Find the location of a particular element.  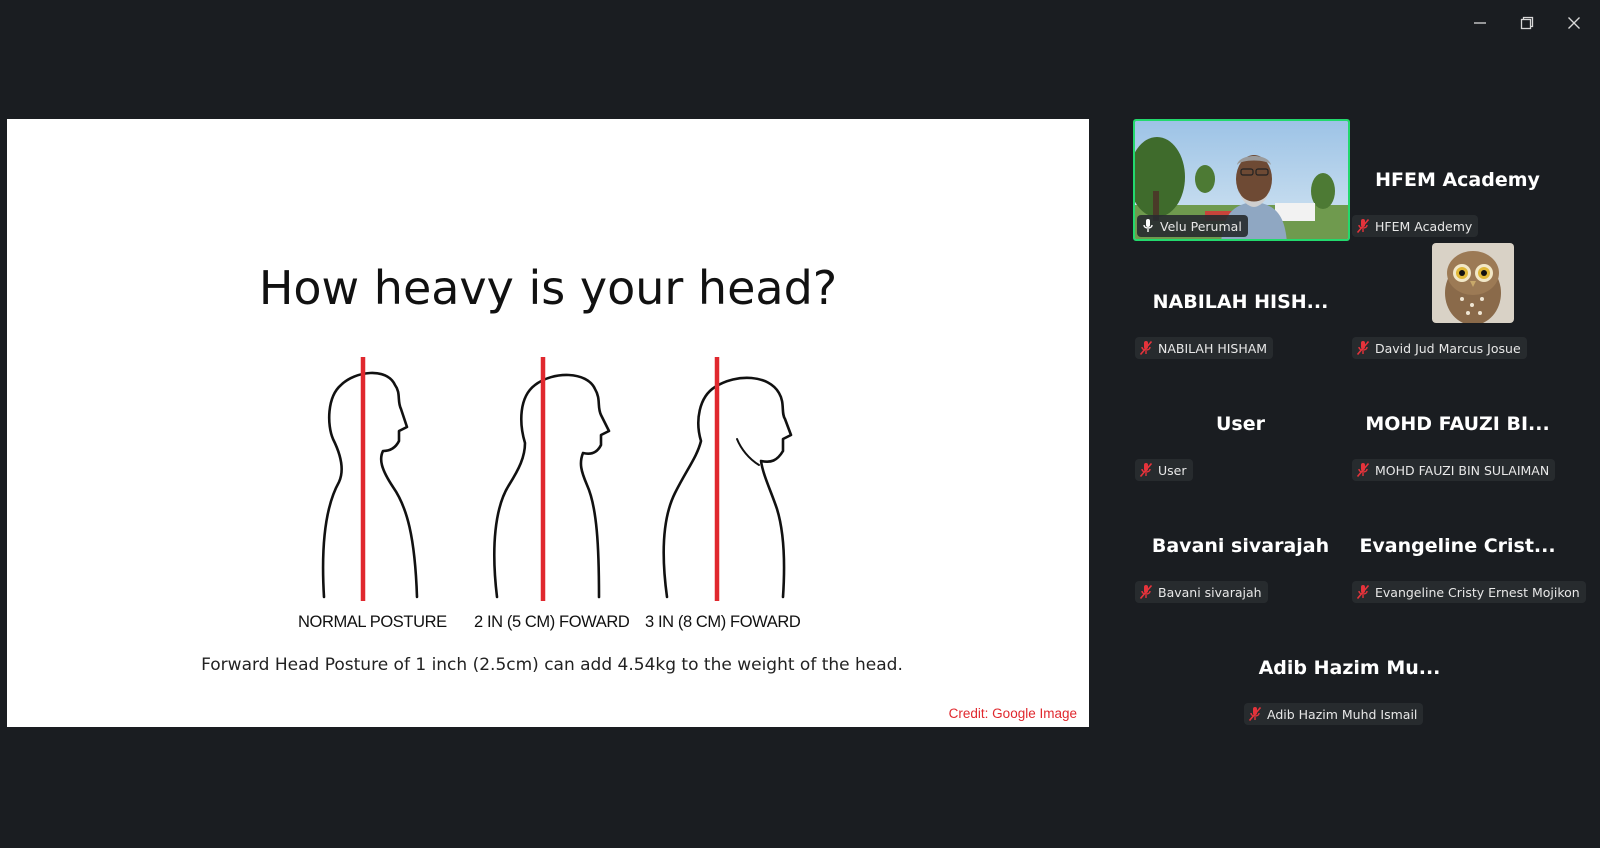

participant-label: David Jud Marcus Josue is located at coordinates (1439, 348).